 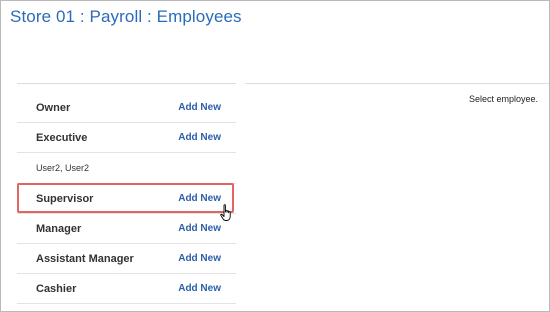 What do you see at coordinates (59, 229) in the screenshot?
I see `role-label: Manager` at bounding box center [59, 229].